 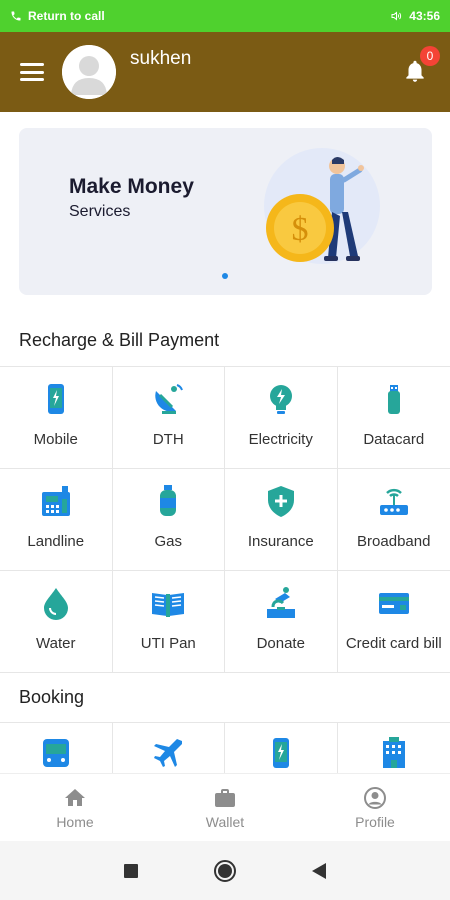 I want to click on carousel-indicator, so click(x=225, y=276).